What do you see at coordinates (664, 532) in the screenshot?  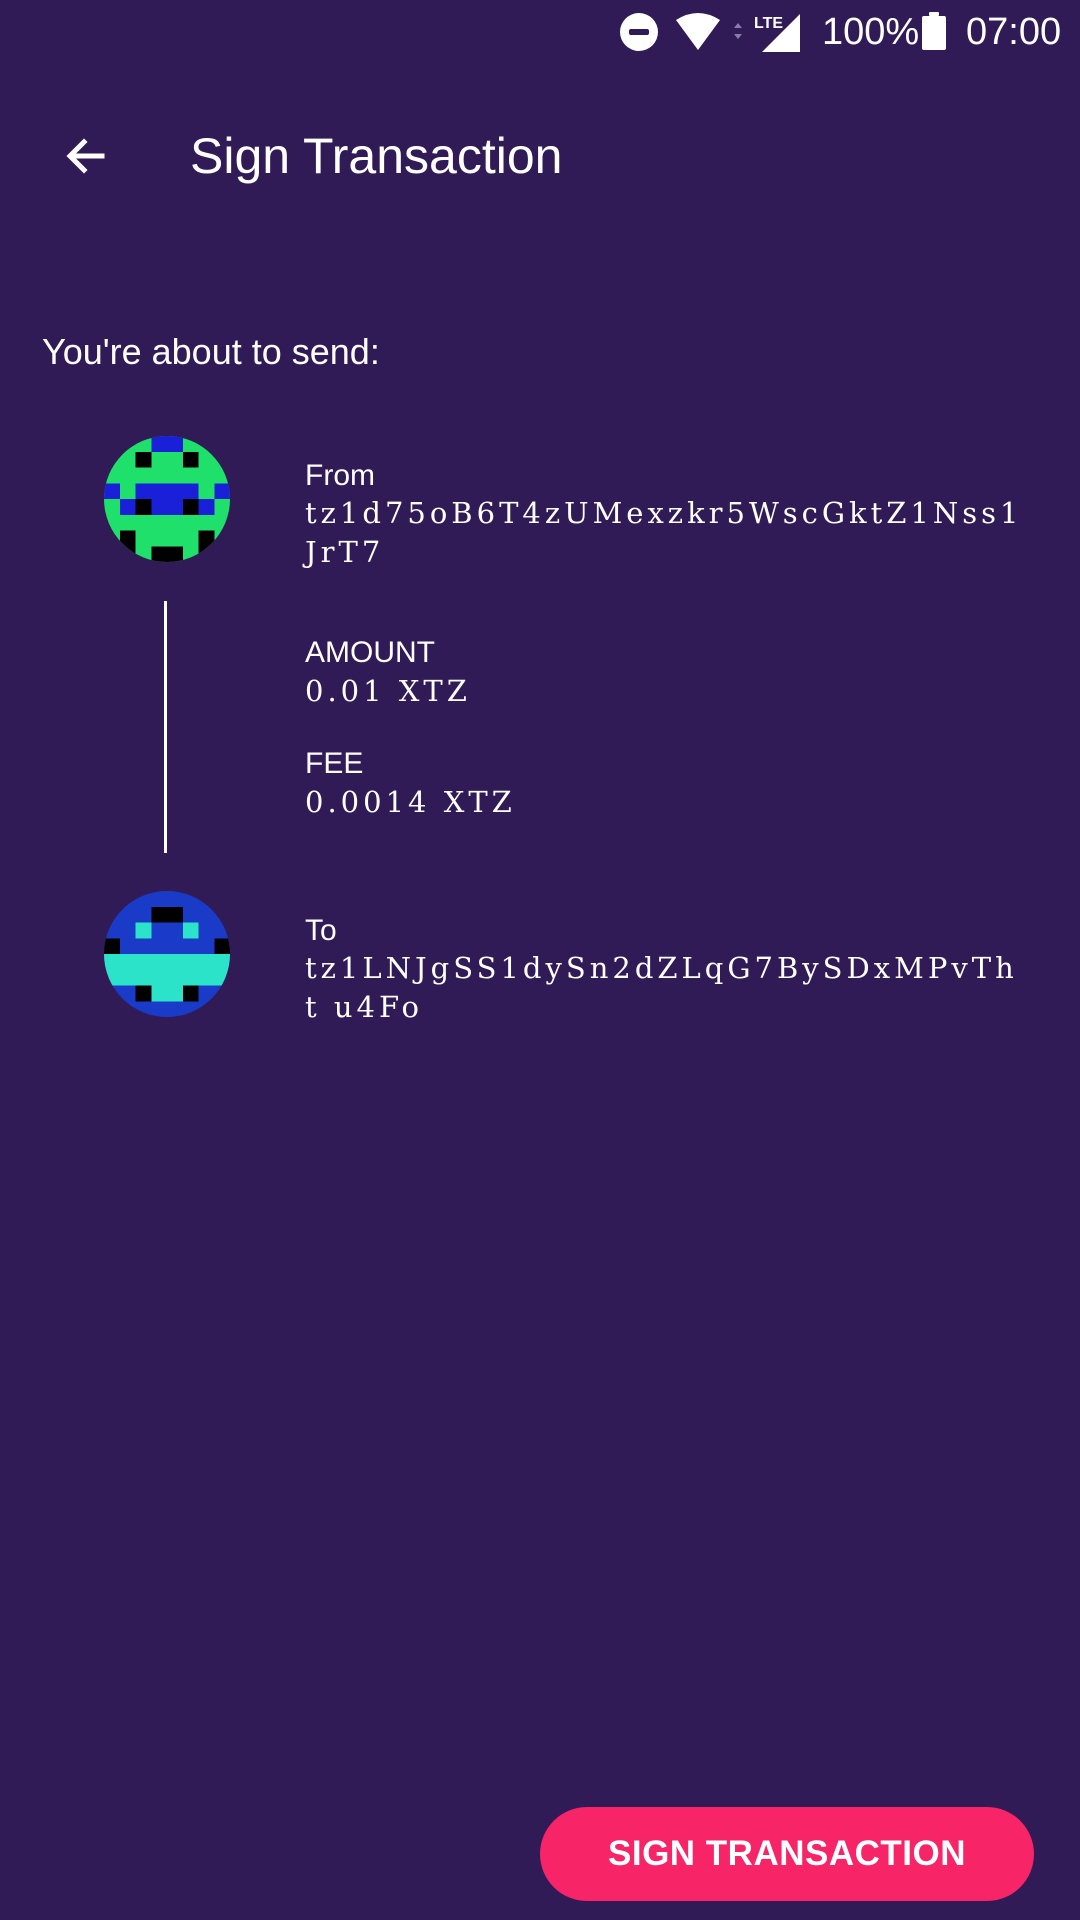 I see `from-address: tz1d75oB6T4zUMexzkr5WscGktZ1Nss1JrT7` at bounding box center [664, 532].